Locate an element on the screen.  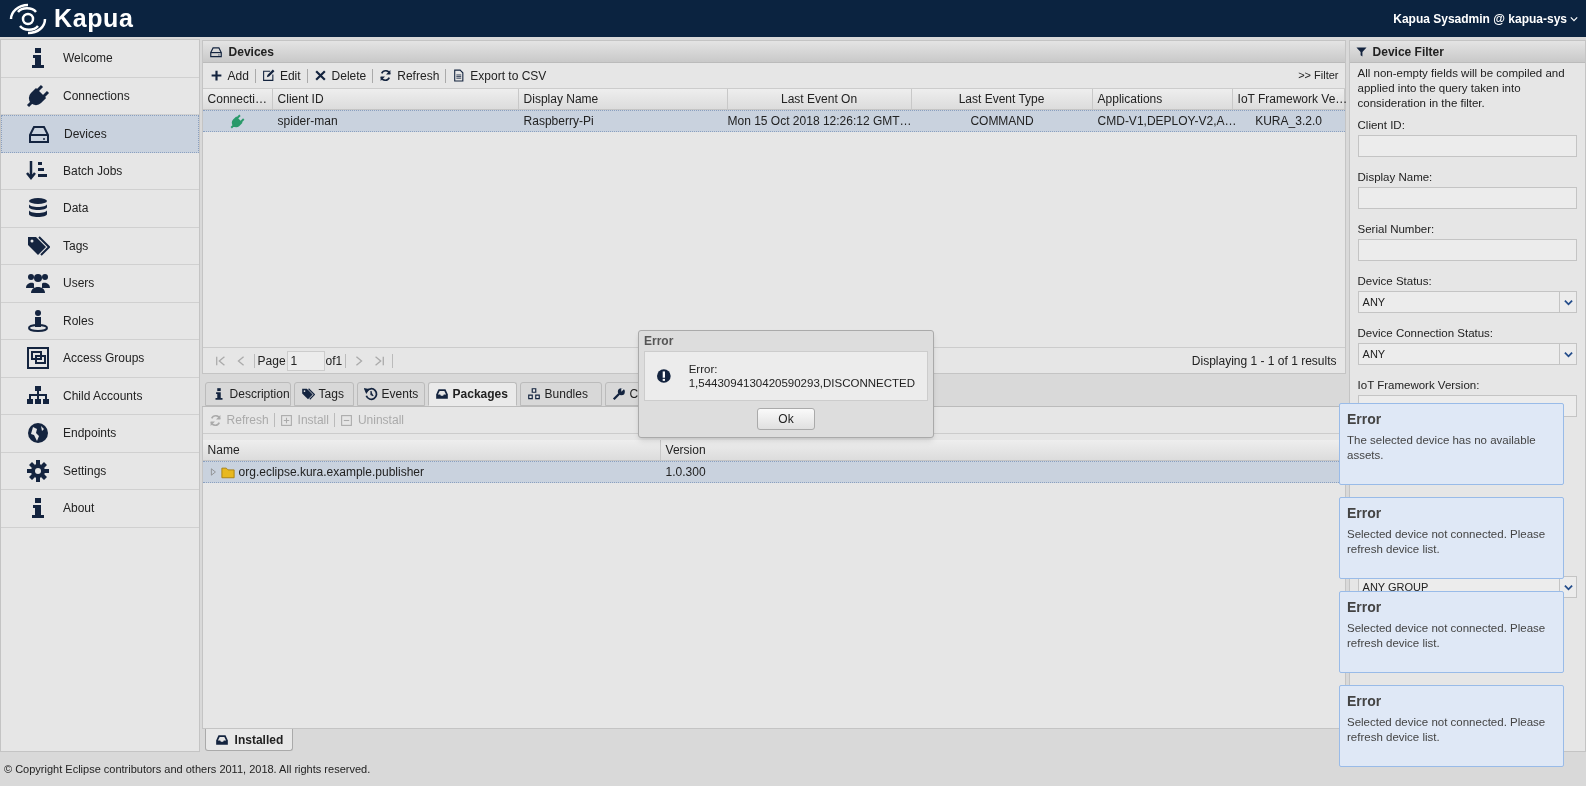
logo-text: Kapua is located at coordinates (94, 18).